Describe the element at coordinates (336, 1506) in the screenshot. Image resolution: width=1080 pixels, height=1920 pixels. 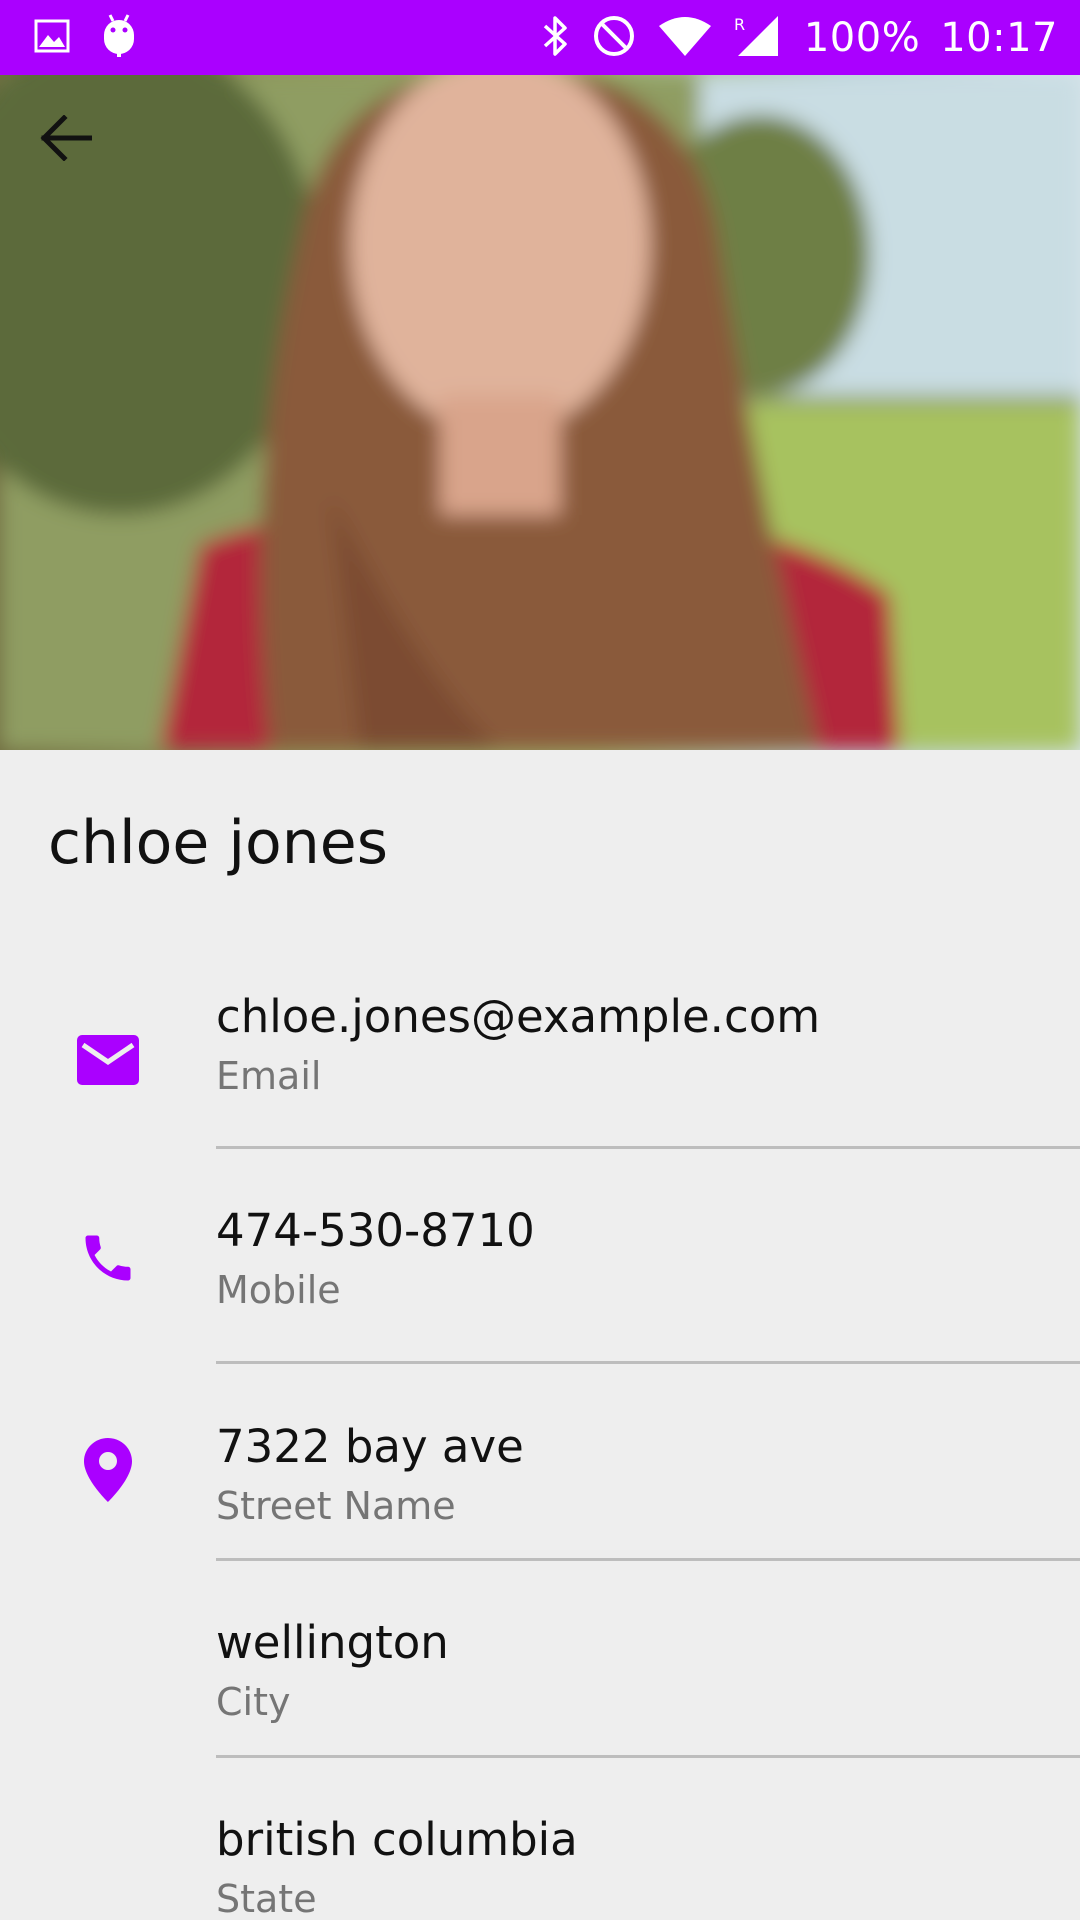
I see `street-label: Street Name` at that location.